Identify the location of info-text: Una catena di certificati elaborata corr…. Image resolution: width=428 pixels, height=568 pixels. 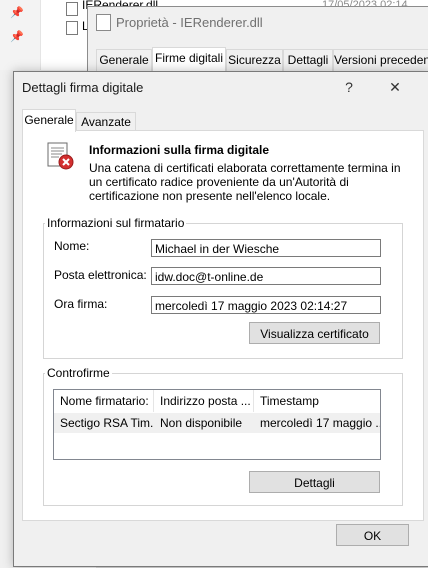
(245, 182).